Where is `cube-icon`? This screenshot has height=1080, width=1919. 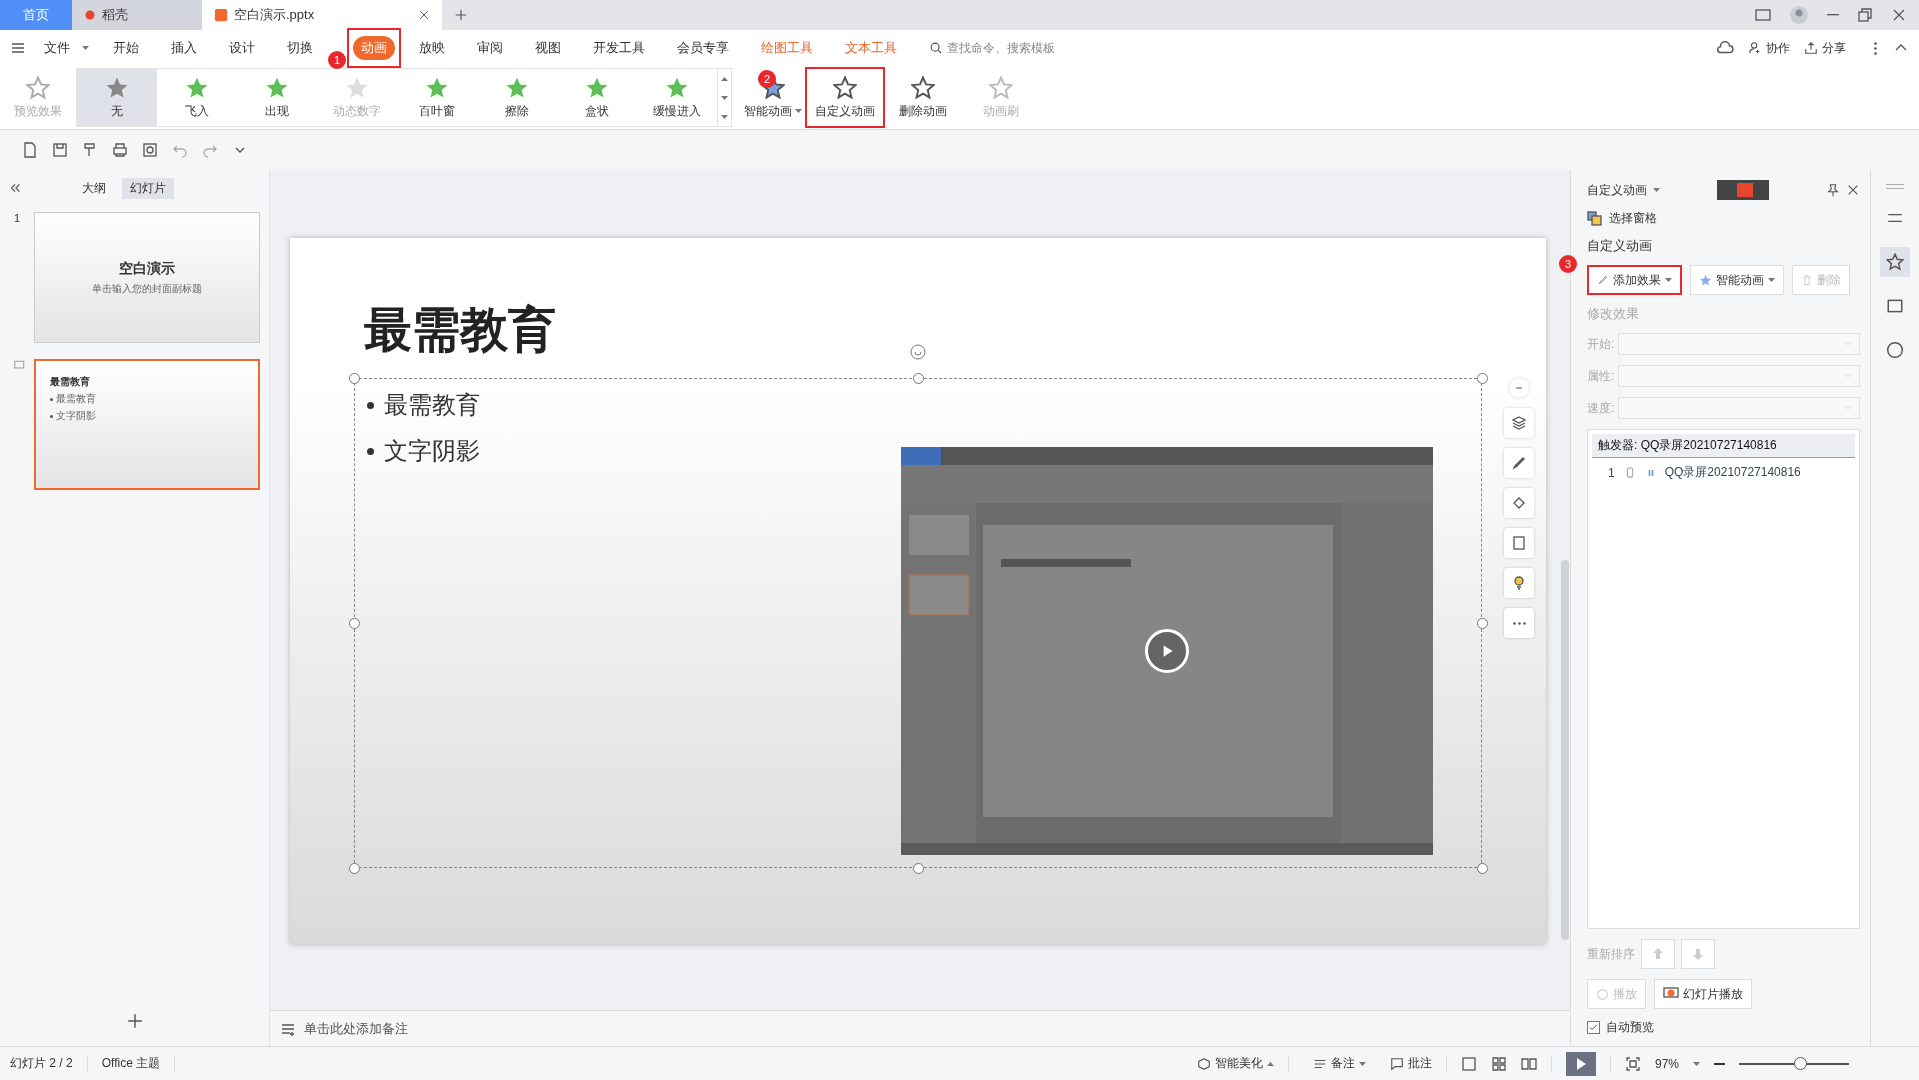 cube-icon is located at coordinates (1203, 1063).